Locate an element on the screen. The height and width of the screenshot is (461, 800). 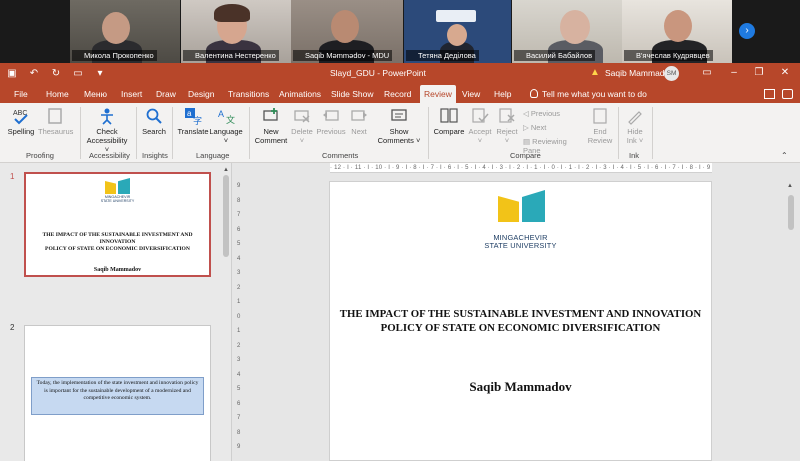
chevron-right-icon: › is located at coordinates (747, 31).